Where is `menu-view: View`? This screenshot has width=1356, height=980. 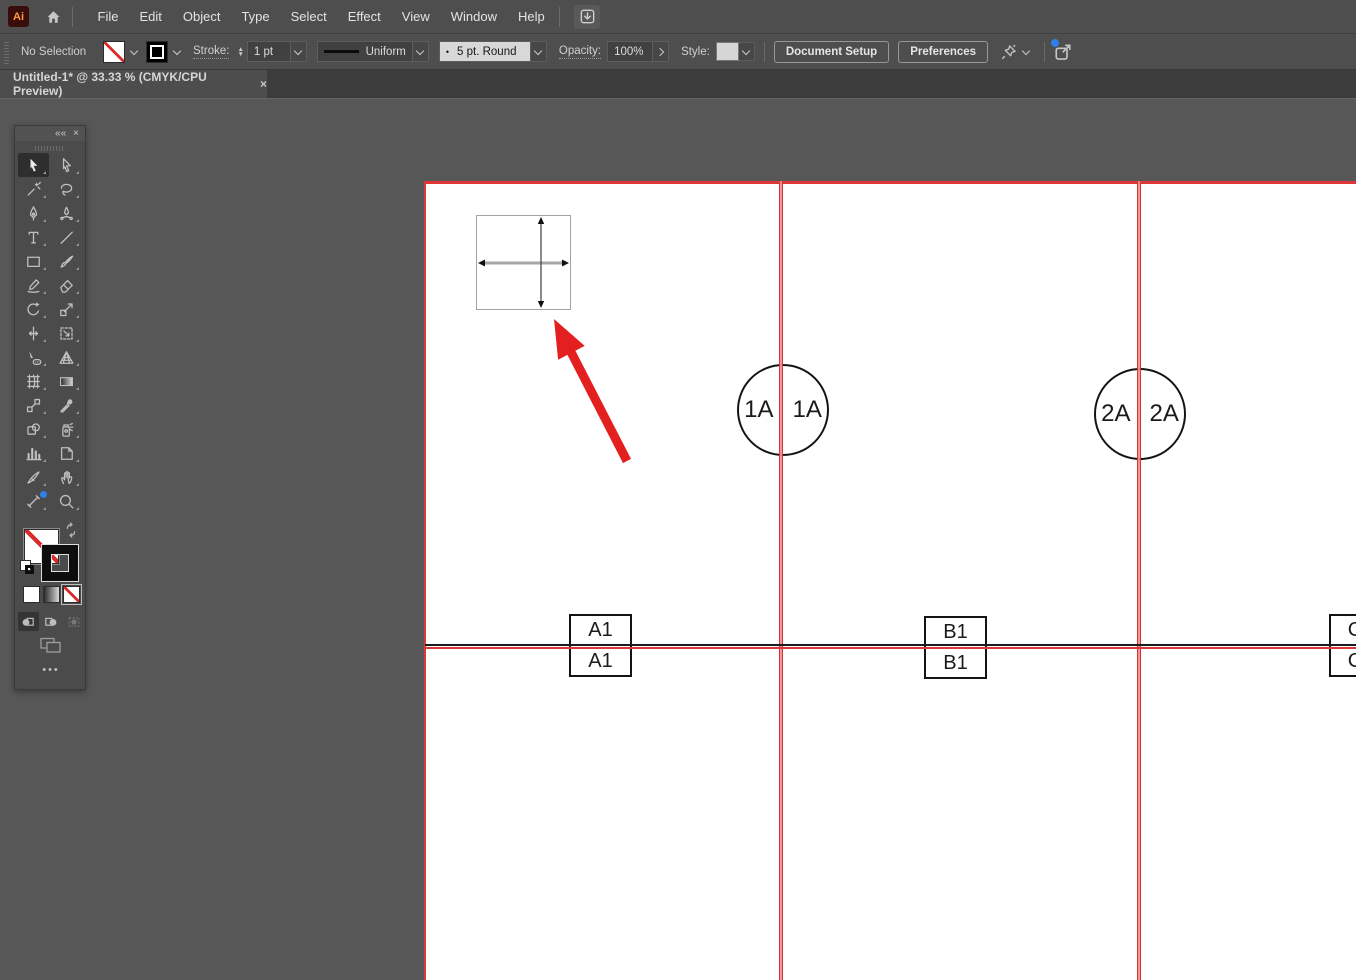 menu-view: View is located at coordinates (415, 16).